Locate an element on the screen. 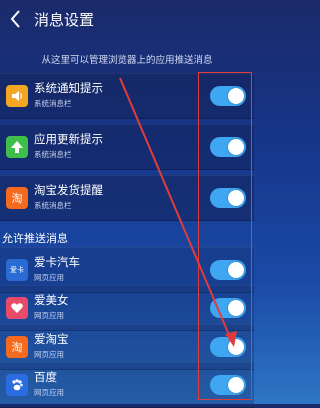 The width and height of the screenshot is (320, 408). row-label: 应用更新提示 is located at coordinates (68, 139).